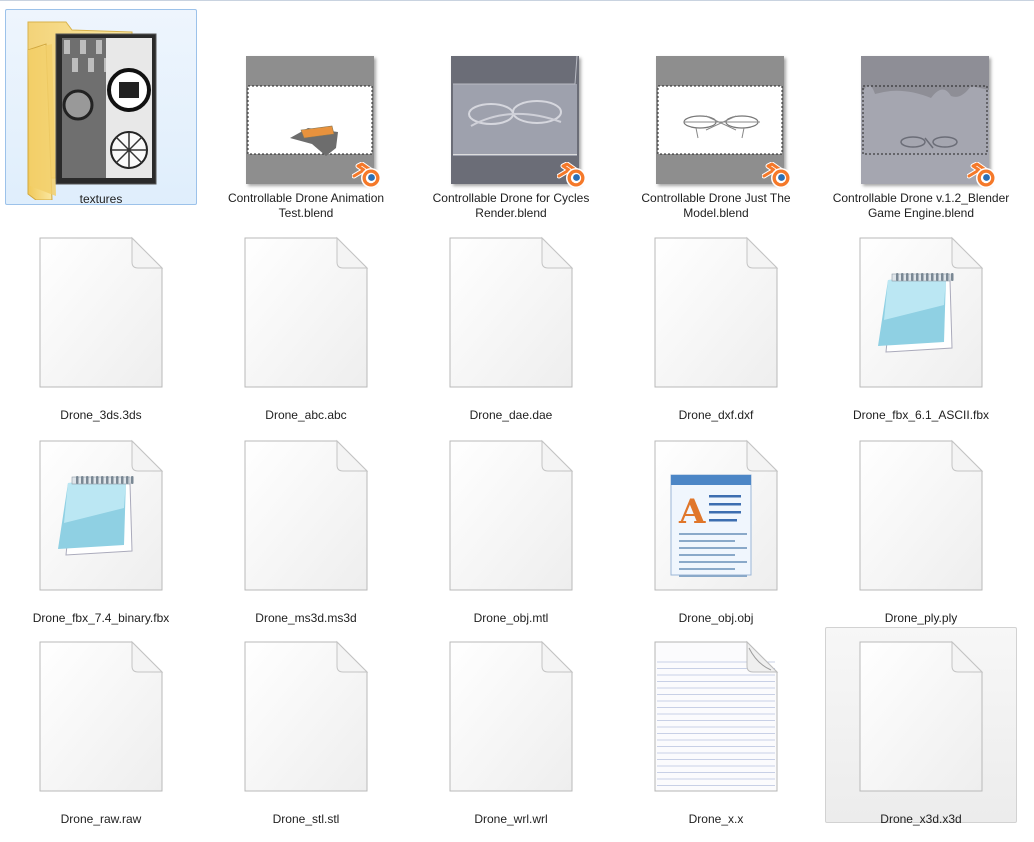 This screenshot has width=1034, height=842. Describe the element at coordinates (101, 199) in the screenshot. I see `file-name-label: textures` at that location.